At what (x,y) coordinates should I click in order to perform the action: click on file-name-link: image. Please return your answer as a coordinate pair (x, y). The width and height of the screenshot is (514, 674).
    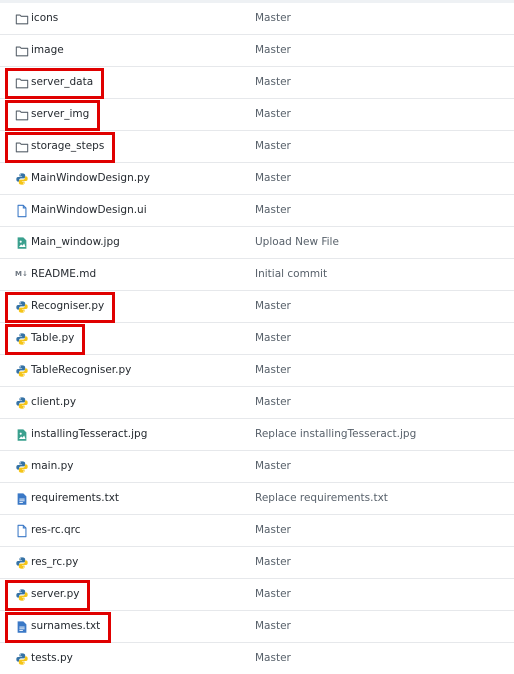
    Looking at the image, I should click on (47, 50).